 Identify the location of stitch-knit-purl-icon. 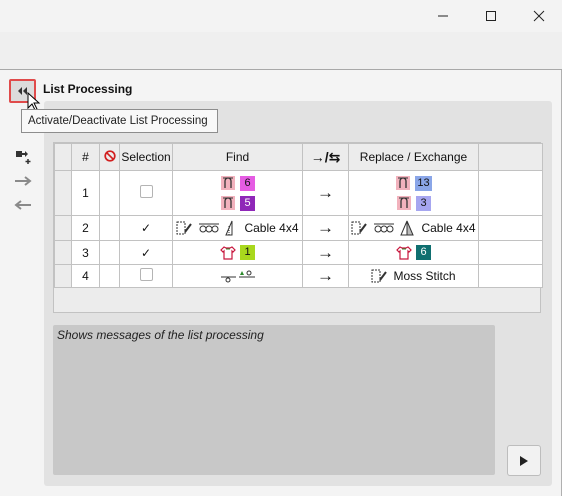
(237, 276).